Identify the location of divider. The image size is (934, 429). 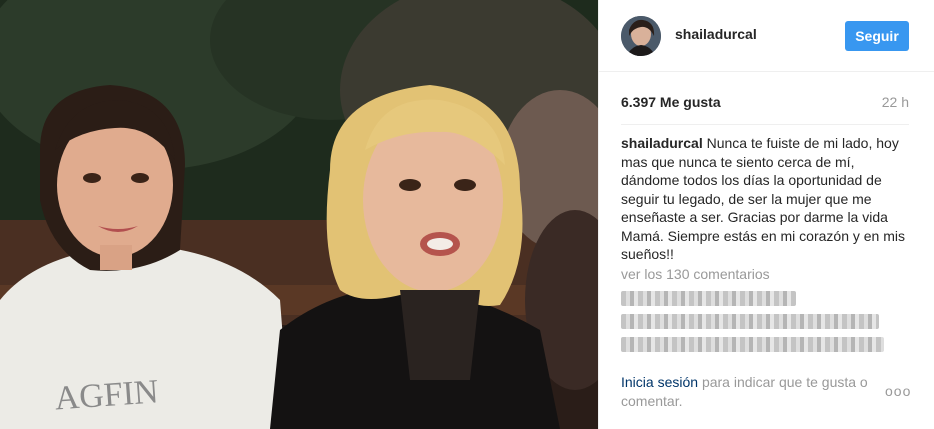
(765, 124).